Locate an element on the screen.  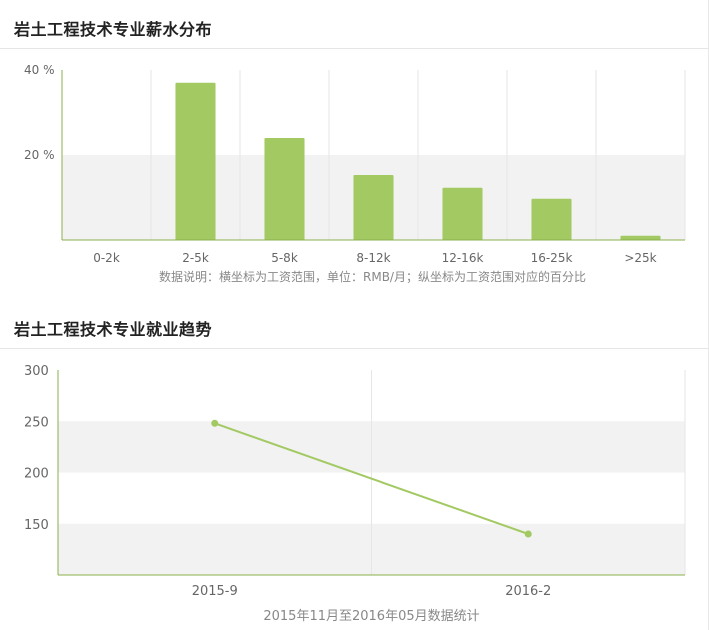
line-ytick-label: 200 is located at coordinates (36, 474).